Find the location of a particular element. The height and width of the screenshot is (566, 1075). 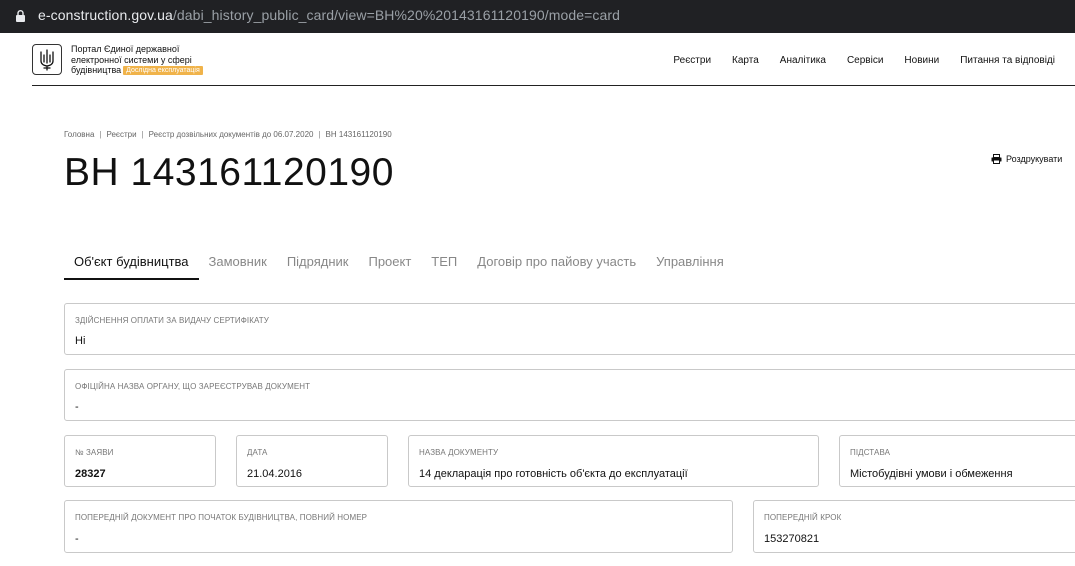

field-value: 28327 is located at coordinates (90, 474).